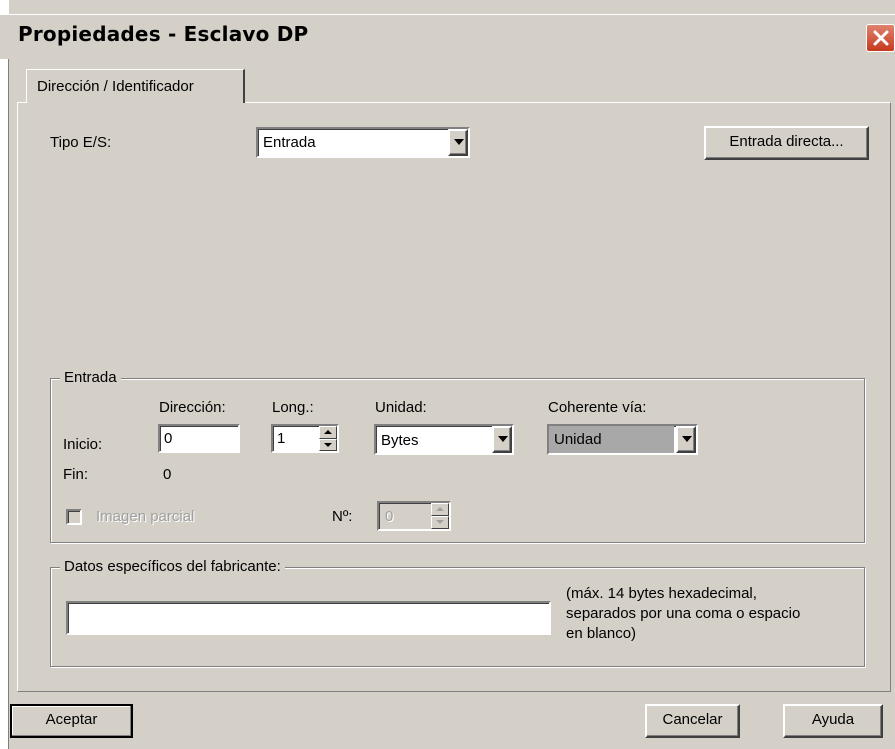  I want to click on vendor-hint-line: separados por una coma o espacio, so click(683, 613).